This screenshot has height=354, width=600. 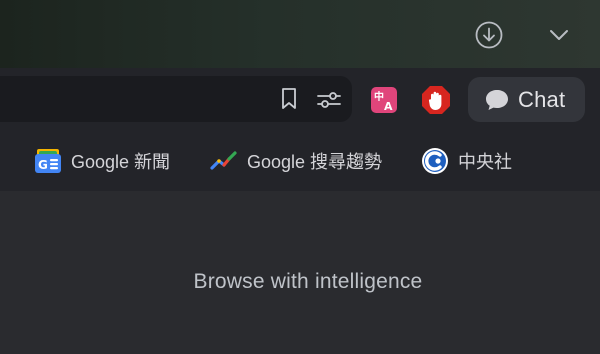 I want to click on chat-button: Chat, so click(x=526, y=99).